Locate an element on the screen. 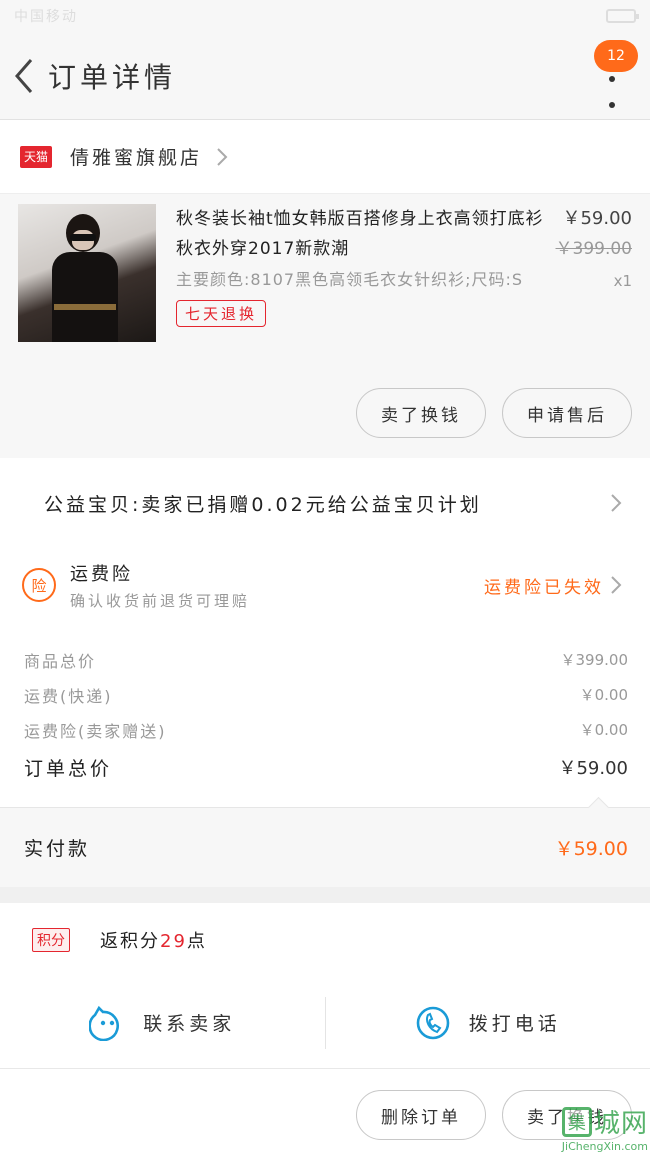 The image size is (650, 1155). actual-paid-row: 实付款 ￥59.00 is located at coordinates (325, 847).